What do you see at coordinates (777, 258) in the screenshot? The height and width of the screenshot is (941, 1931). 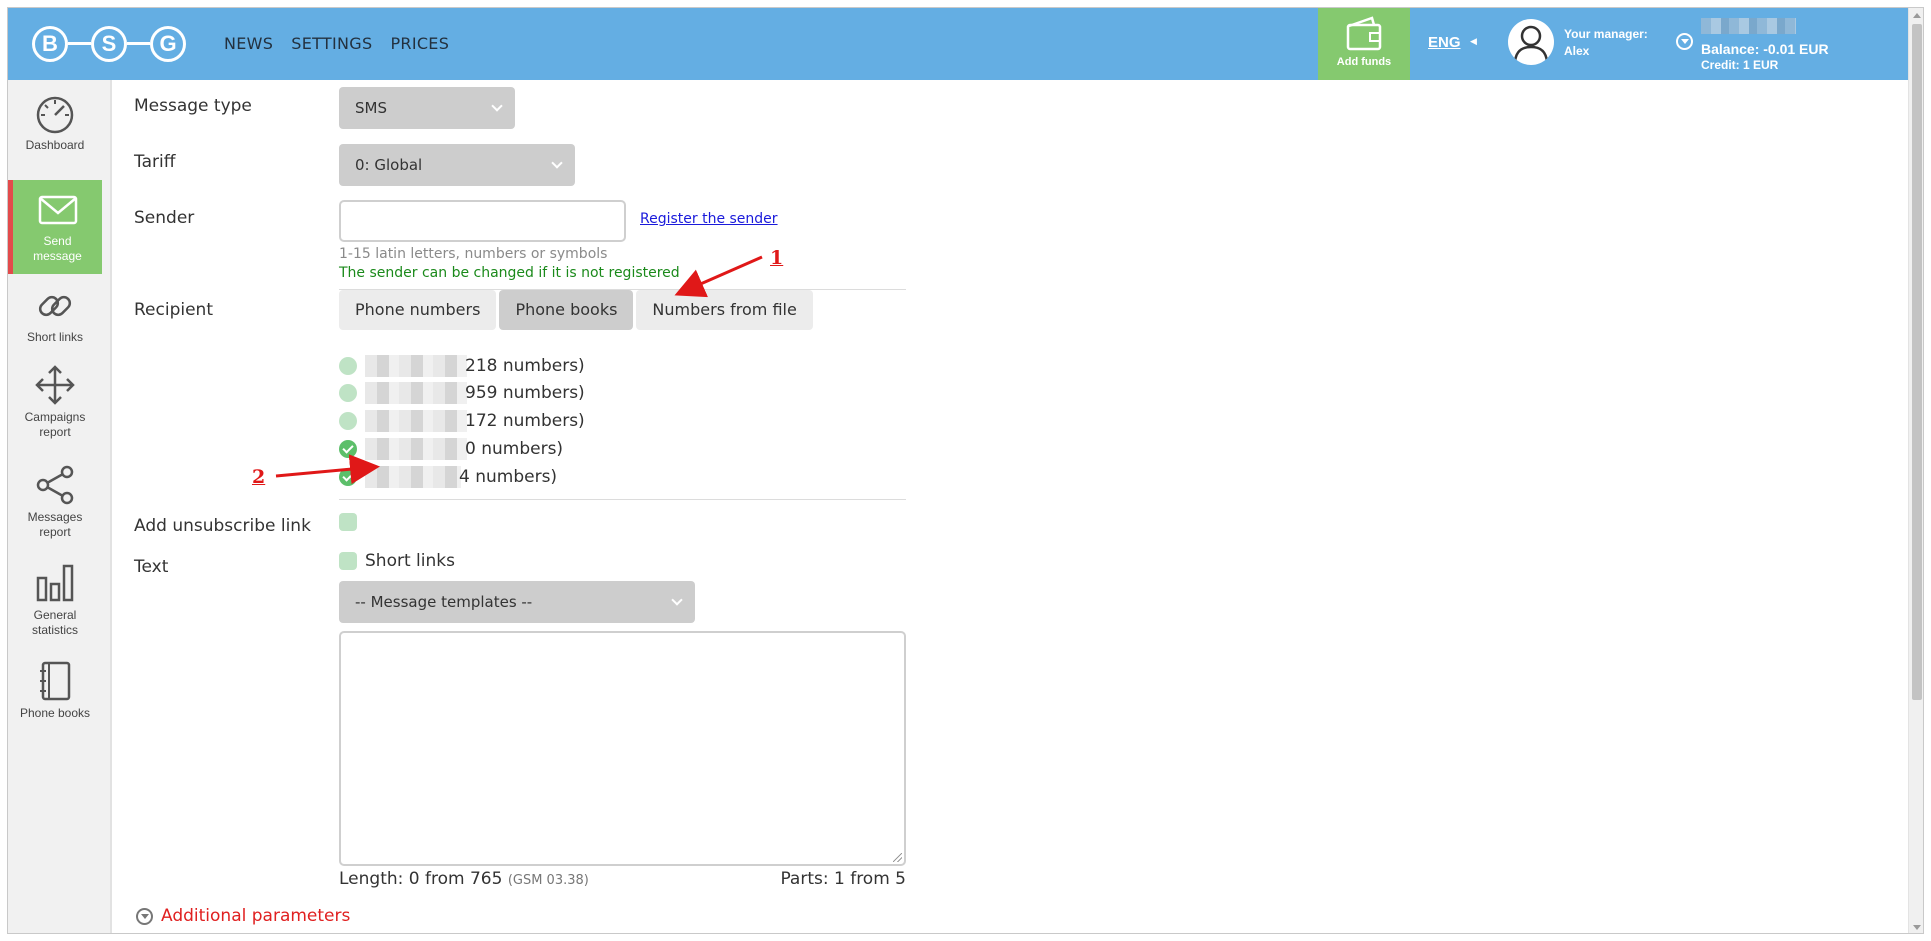 I see `annotation-marker-1: 1` at bounding box center [777, 258].